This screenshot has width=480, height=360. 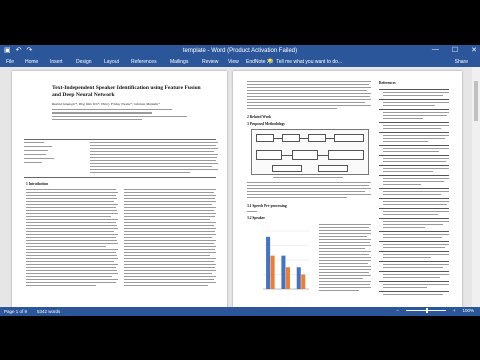 I want to click on tab-review: Review, so click(x=210, y=62).